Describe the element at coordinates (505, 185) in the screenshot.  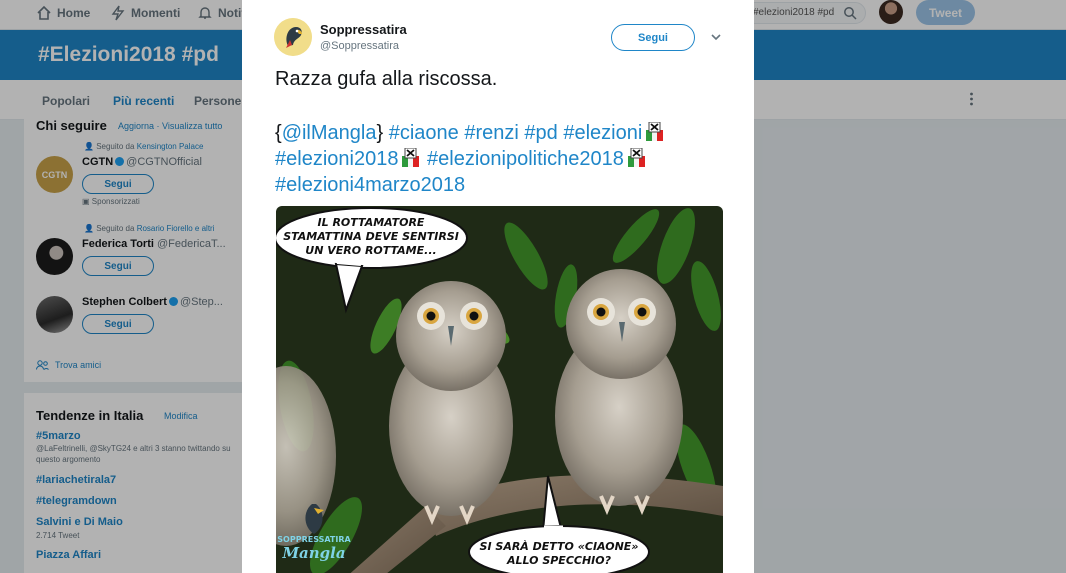
I see `tweet-links-line: #elezioni4marzo2018` at that location.